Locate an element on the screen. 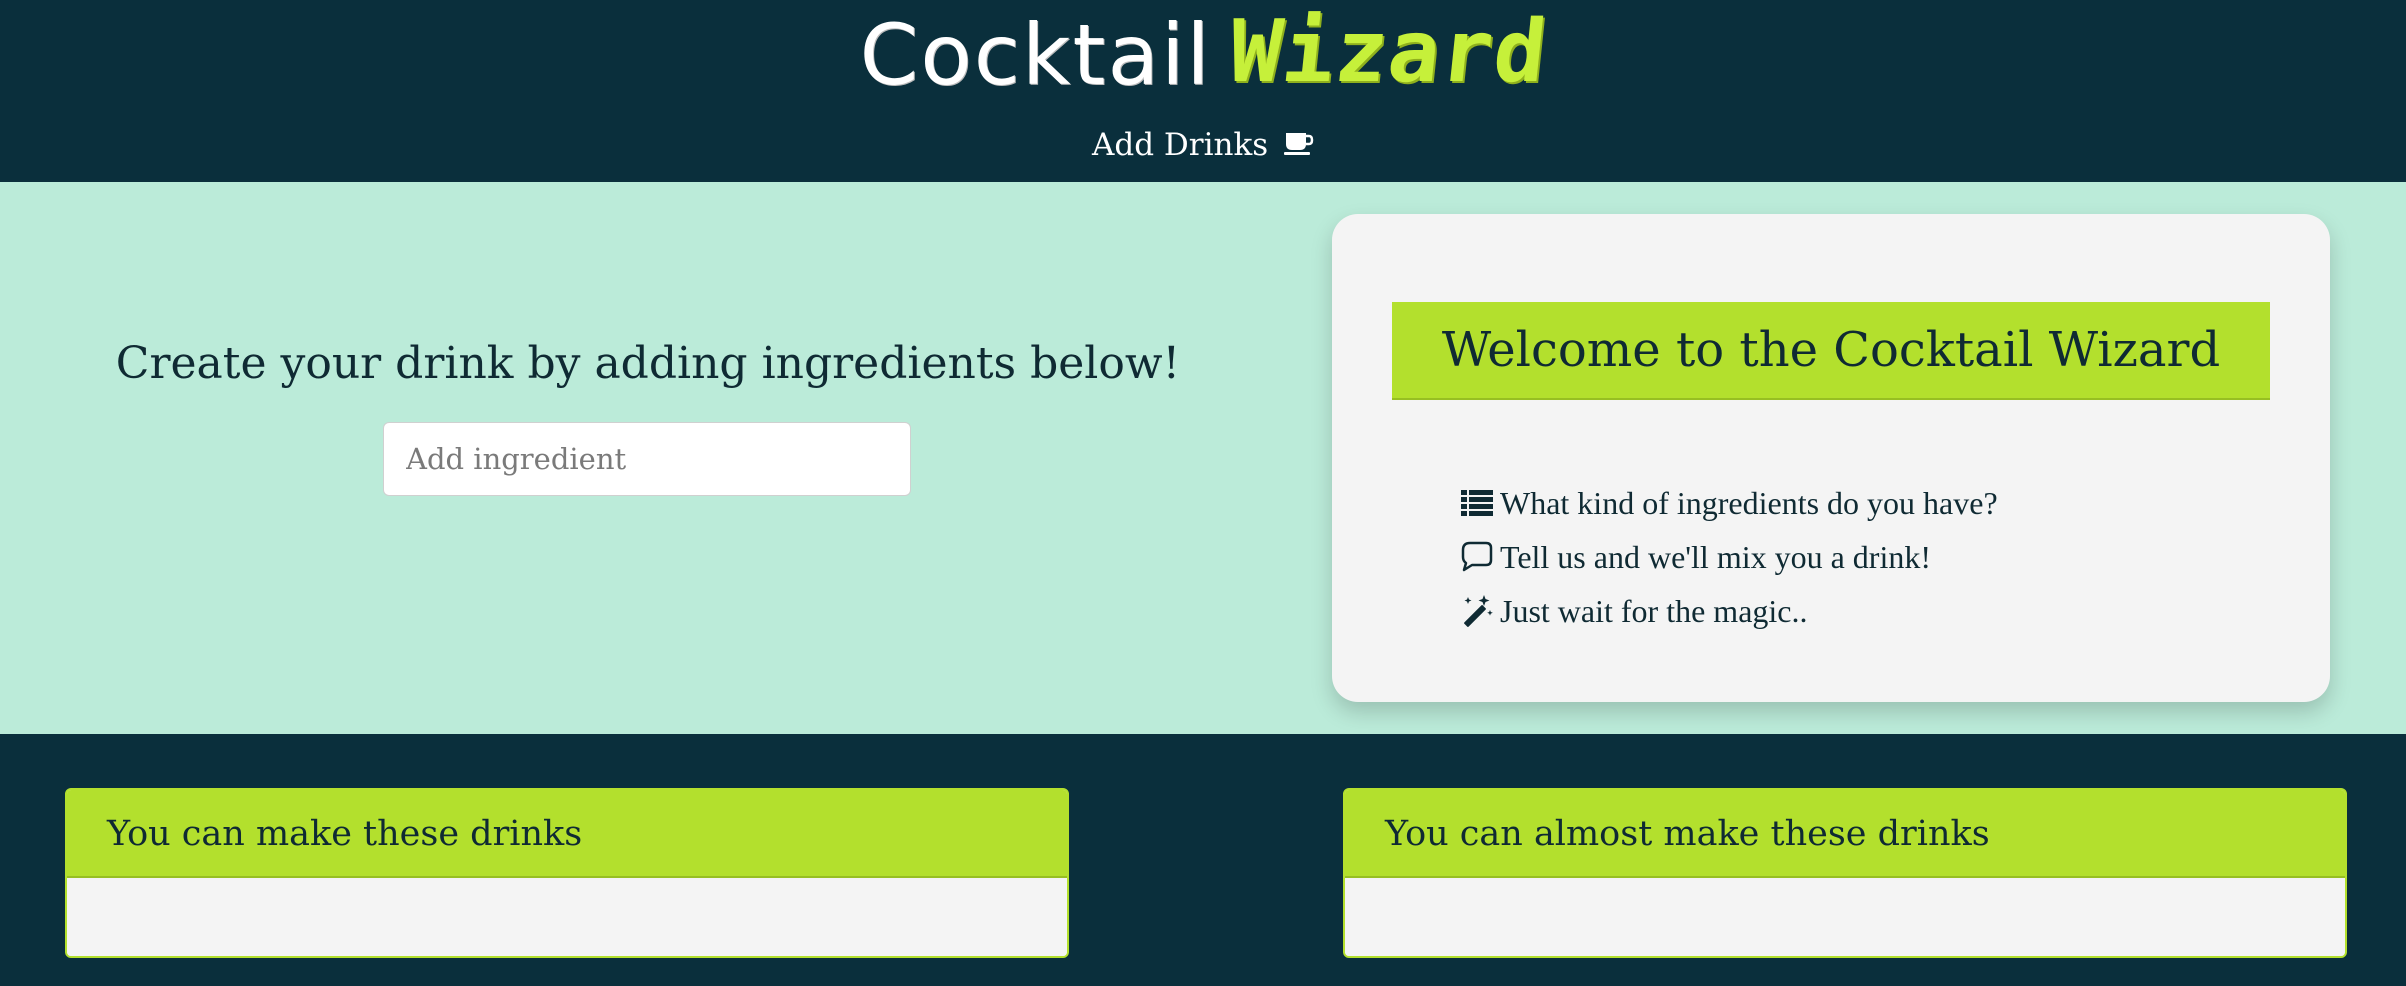 The width and height of the screenshot is (2406, 986). welcome-step-text: Just wait for the magic.. is located at coordinates (1654, 611).